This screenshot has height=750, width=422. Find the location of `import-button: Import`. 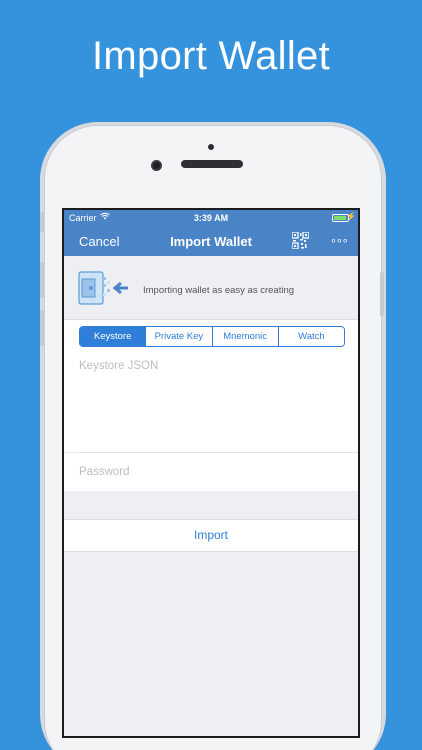

import-button: Import is located at coordinates (211, 535).